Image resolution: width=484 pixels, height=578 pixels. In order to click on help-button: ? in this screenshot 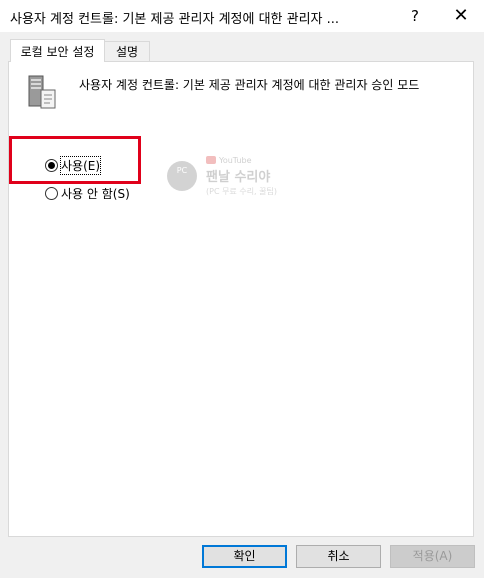, I will do `click(415, 16)`.